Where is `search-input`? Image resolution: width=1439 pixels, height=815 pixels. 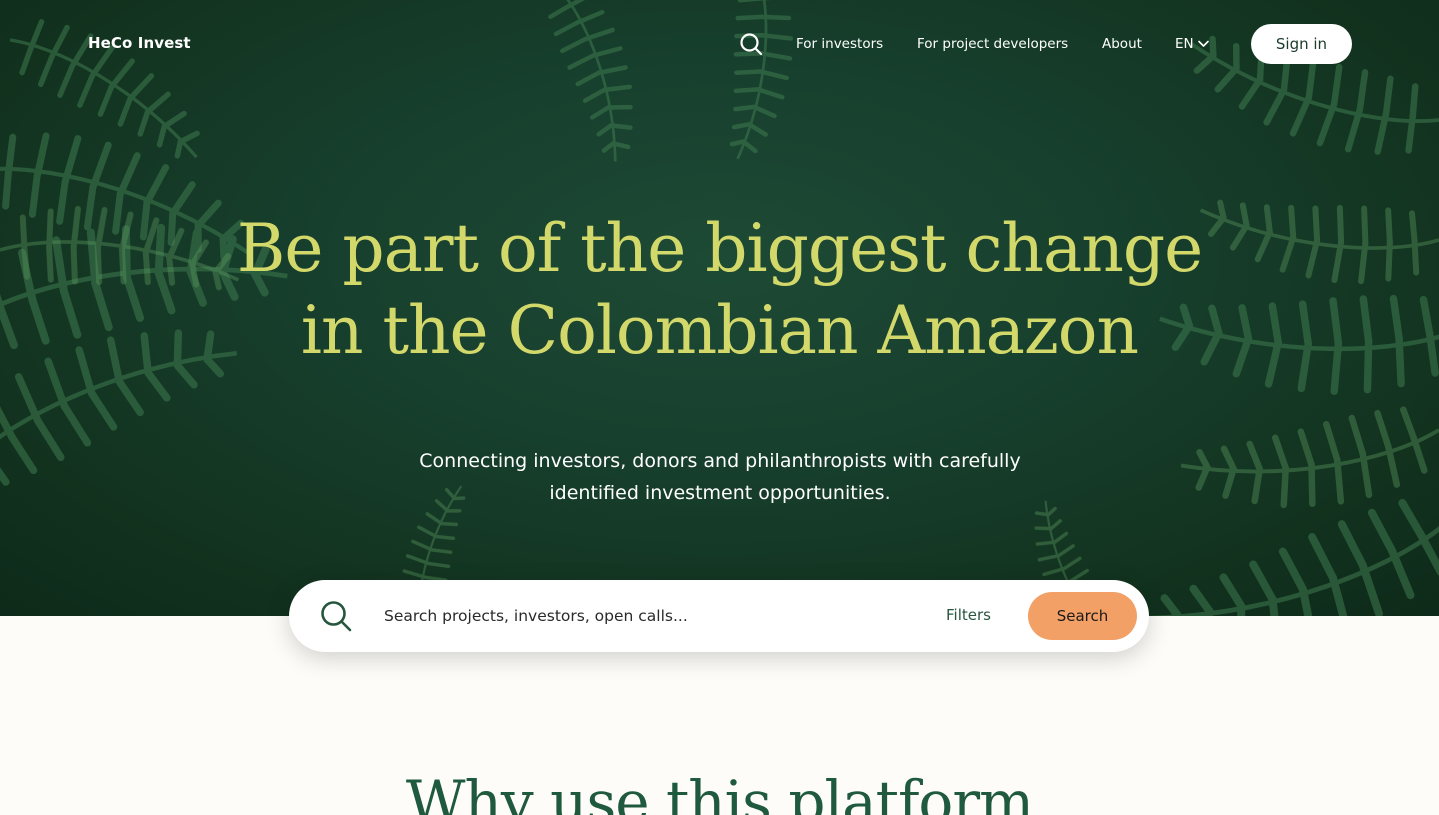
search-input is located at coordinates (644, 616).